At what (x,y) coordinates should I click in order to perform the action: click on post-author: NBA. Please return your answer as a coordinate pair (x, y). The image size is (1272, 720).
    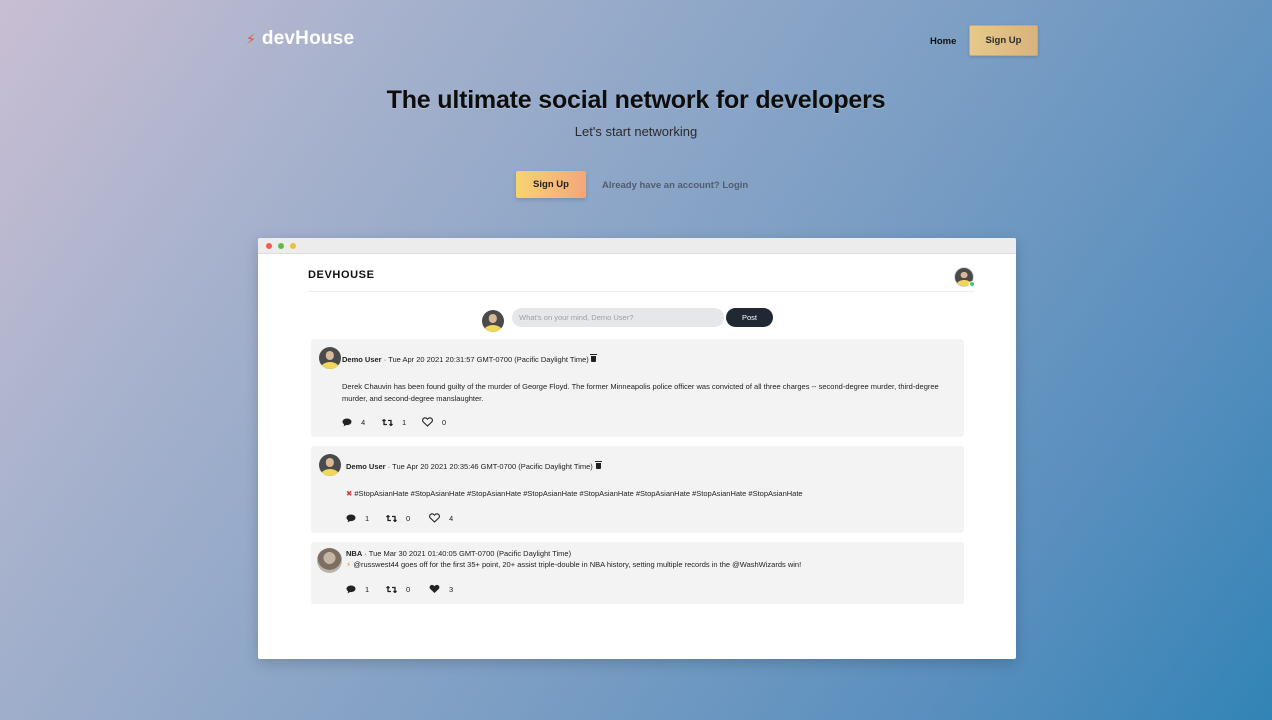
    Looking at the image, I should click on (354, 553).